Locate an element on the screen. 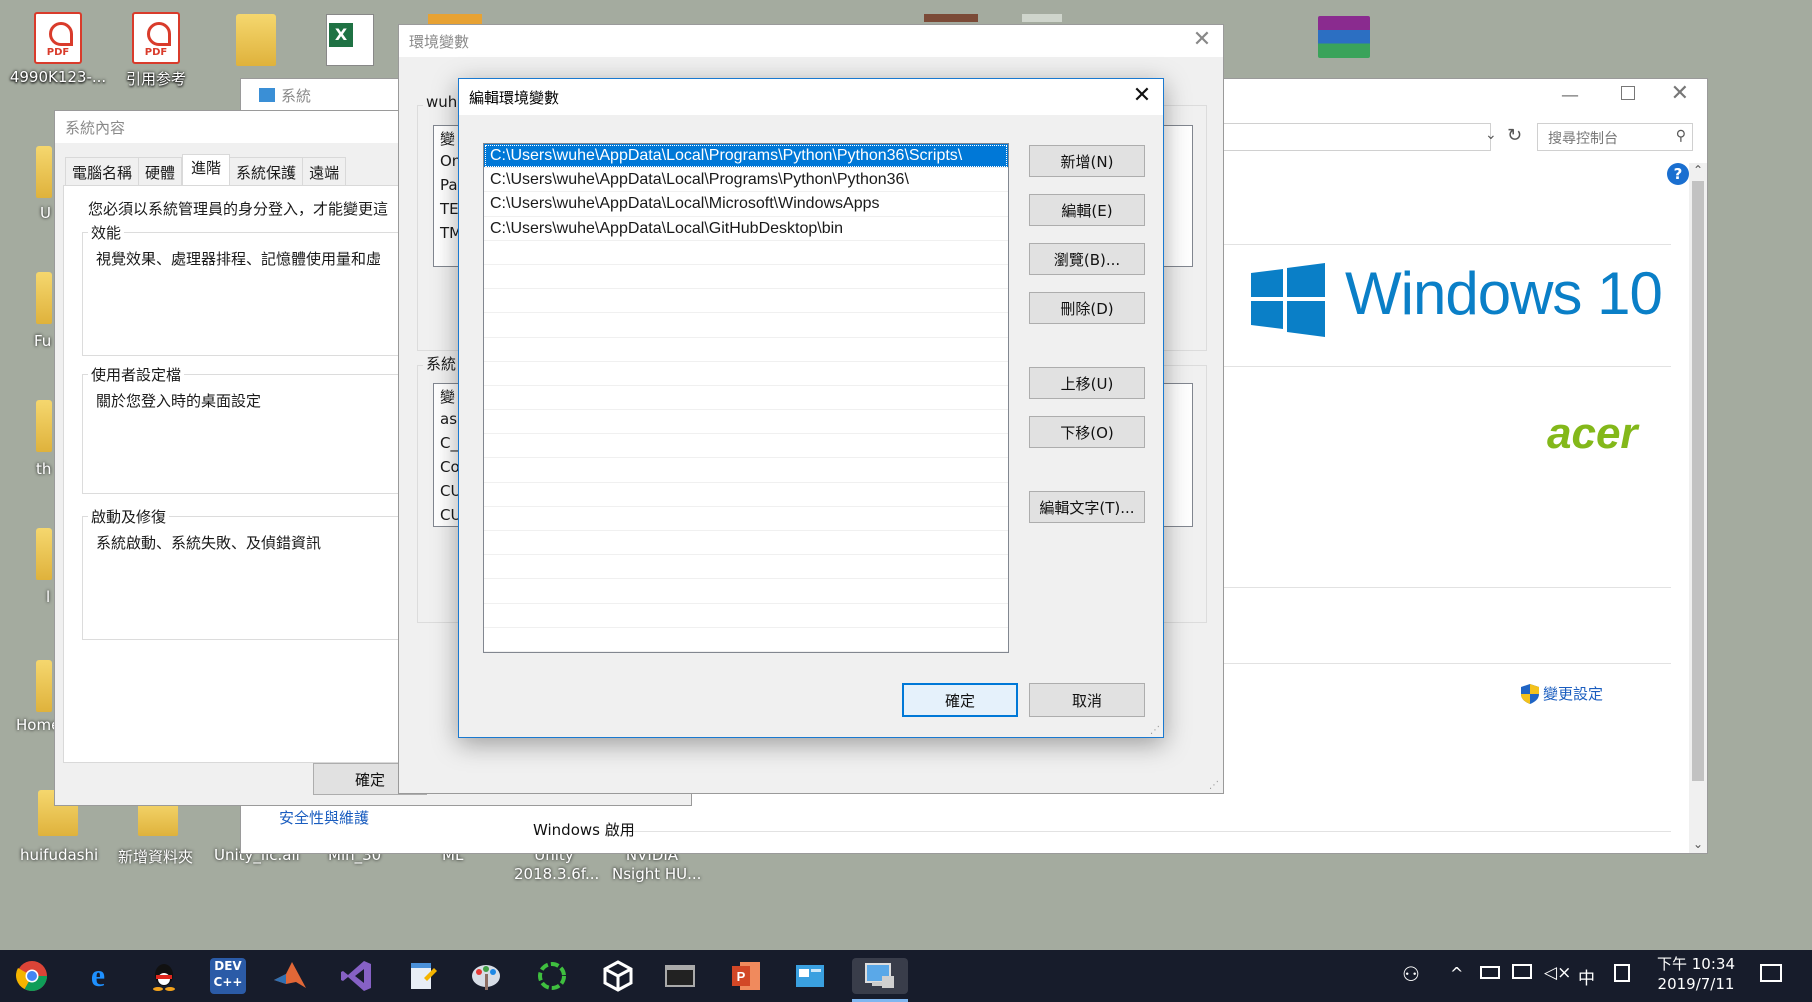 This screenshot has width=1812, height=1002. admin-note: 您必須以系統管理員的身分登入，才能變更這 is located at coordinates (238, 209).